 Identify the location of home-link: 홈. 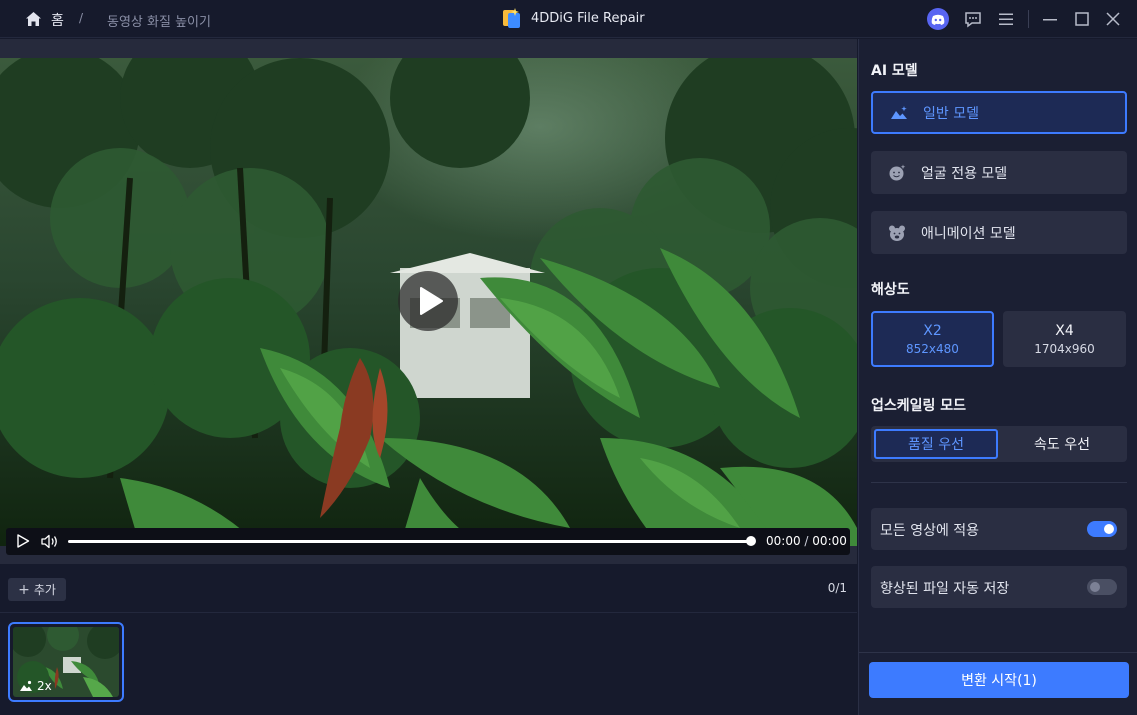
(57, 20).